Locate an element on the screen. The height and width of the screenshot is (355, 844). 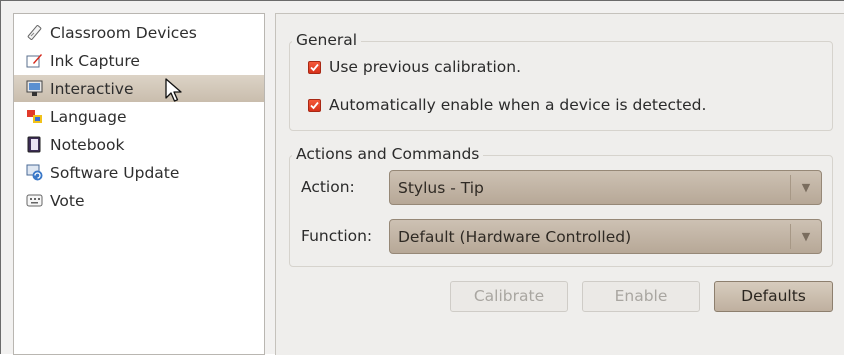
auto-enable-checkbox is located at coordinates (314, 105).